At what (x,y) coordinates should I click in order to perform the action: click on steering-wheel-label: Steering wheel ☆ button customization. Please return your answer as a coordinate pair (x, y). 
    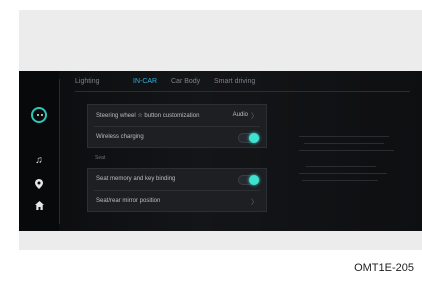
    Looking at the image, I should click on (148, 116).